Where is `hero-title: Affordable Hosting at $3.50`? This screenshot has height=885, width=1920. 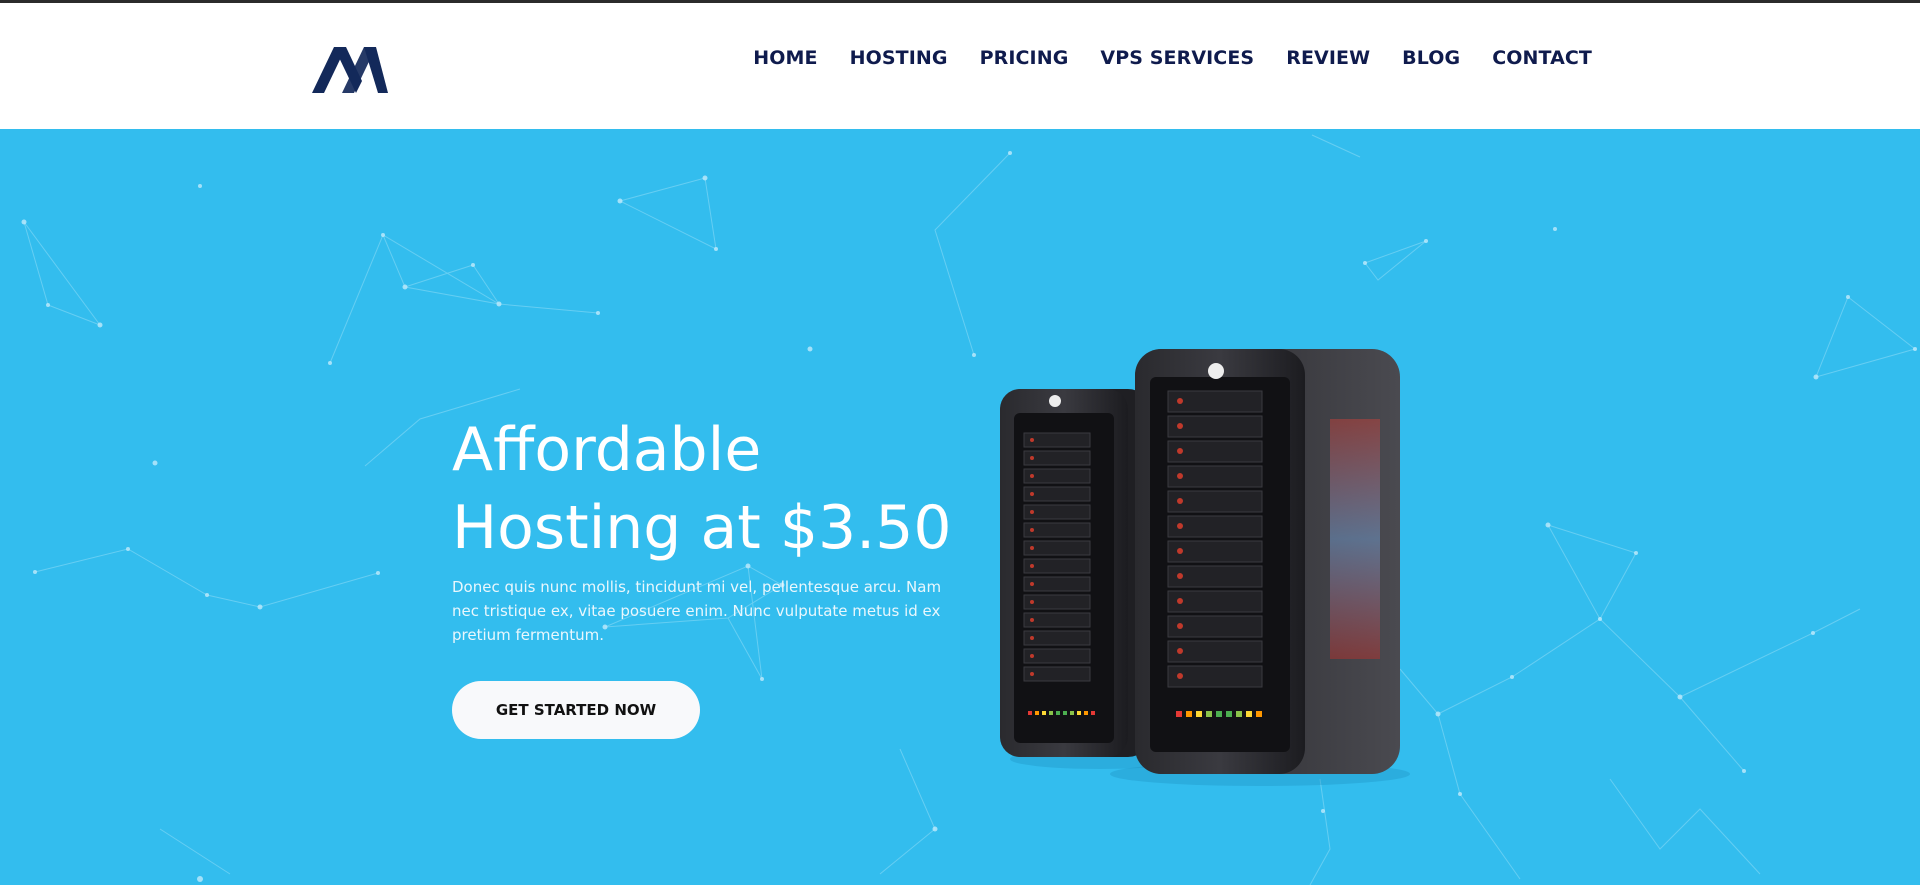 hero-title: Affordable Hosting at $3.50 is located at coordinates (712, 489).